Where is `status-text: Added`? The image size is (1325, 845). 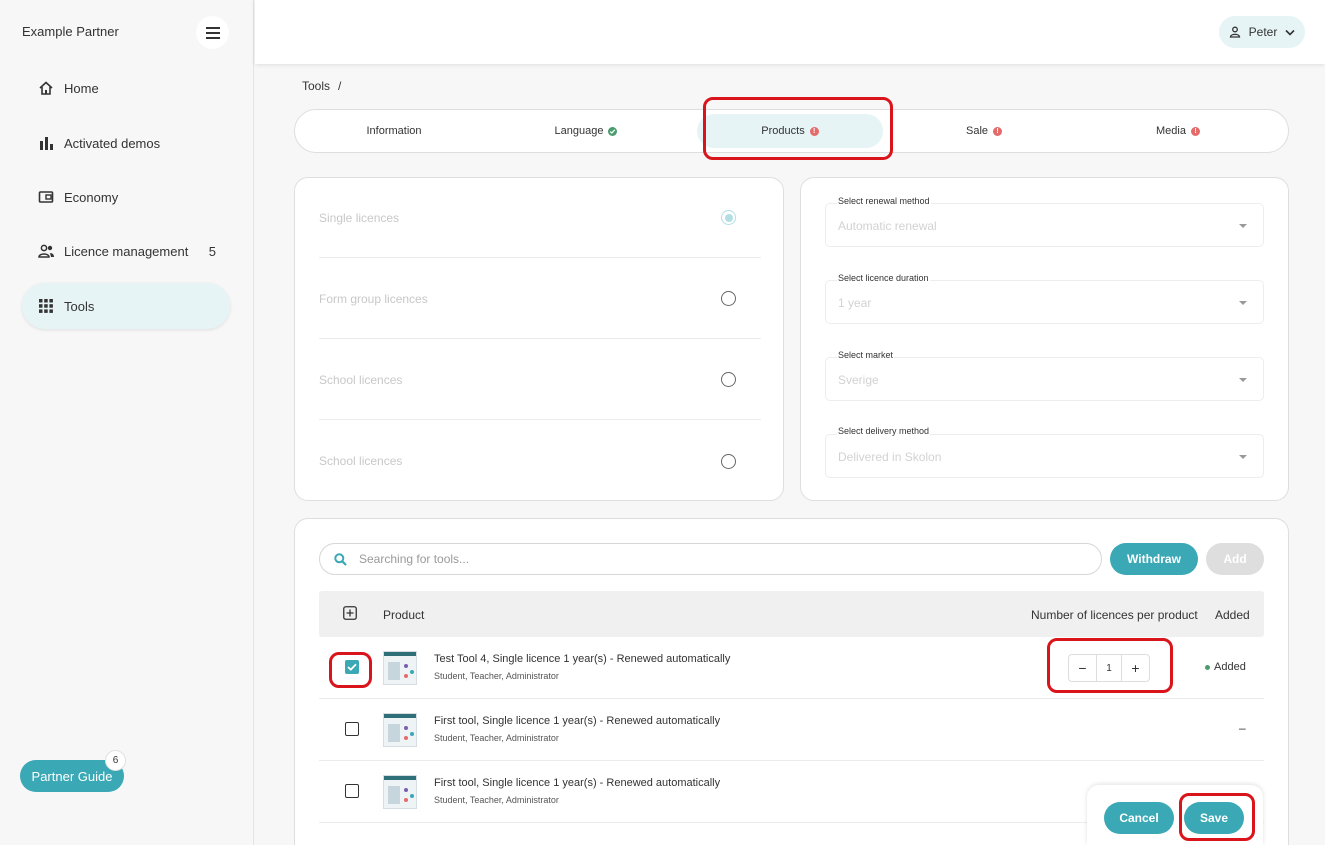 status-text: Added is located at coordinates (1230, 667).